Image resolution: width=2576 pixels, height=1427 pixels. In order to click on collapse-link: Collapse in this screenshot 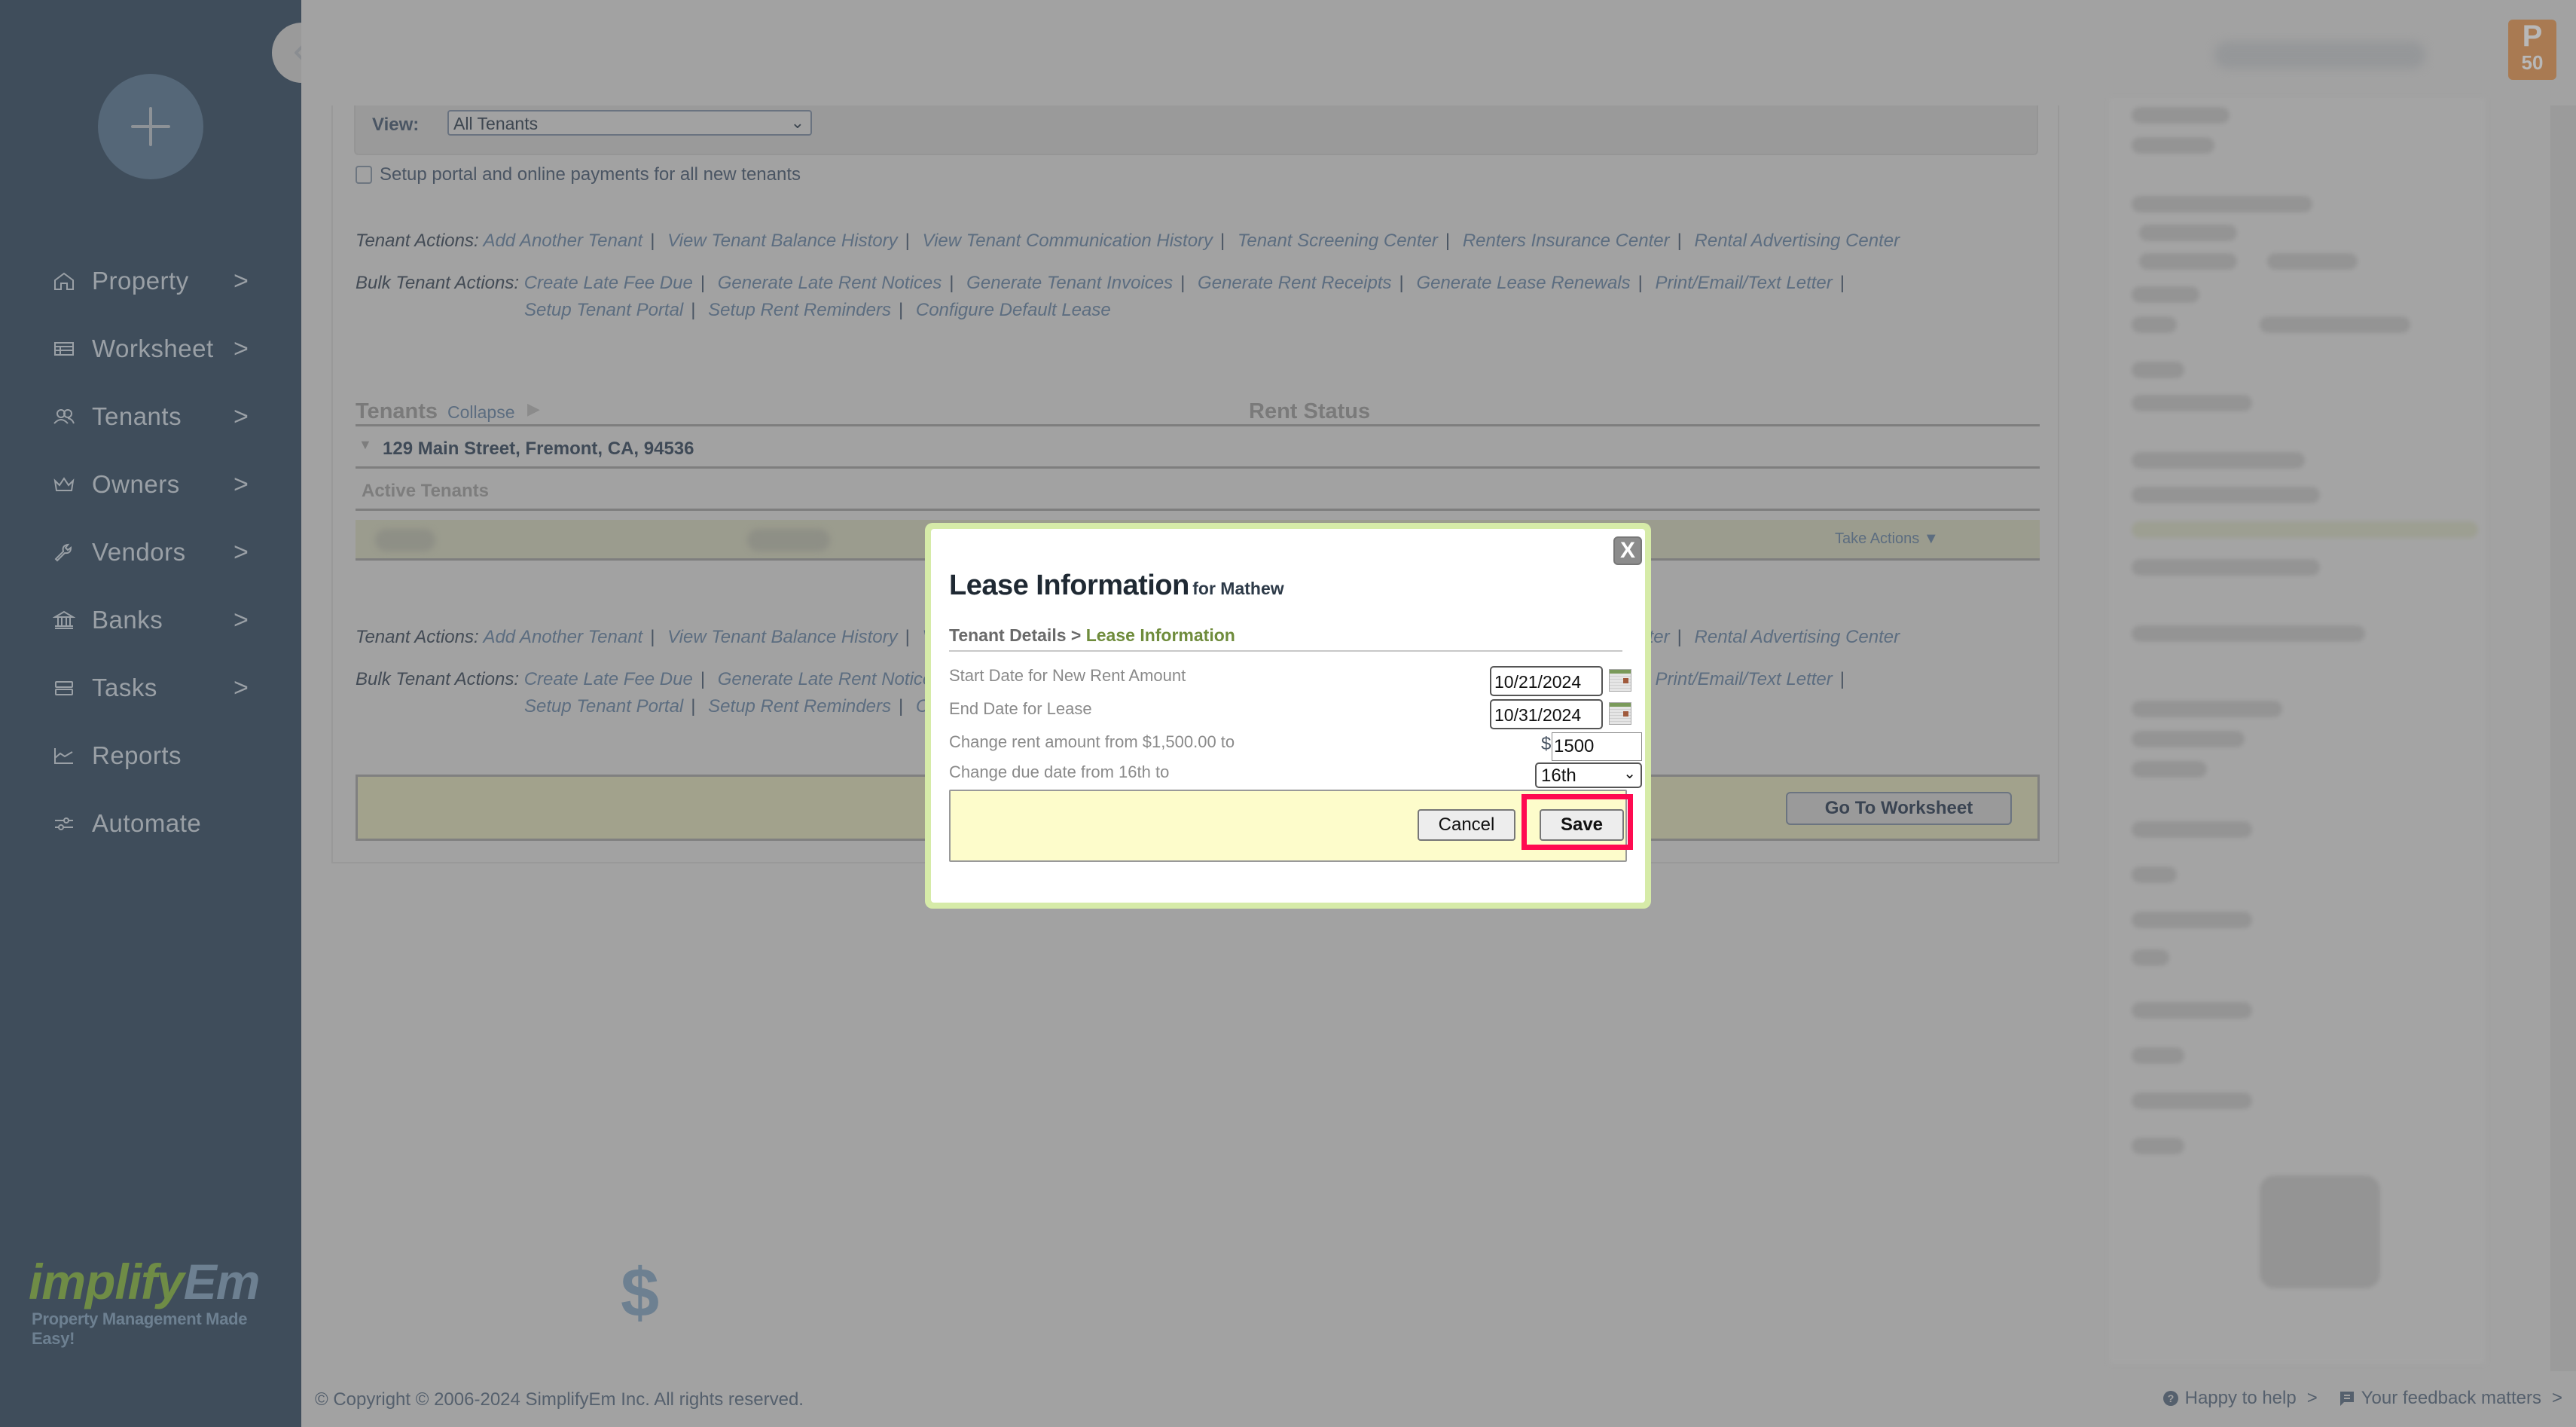, I will do `click(481, 413)`.